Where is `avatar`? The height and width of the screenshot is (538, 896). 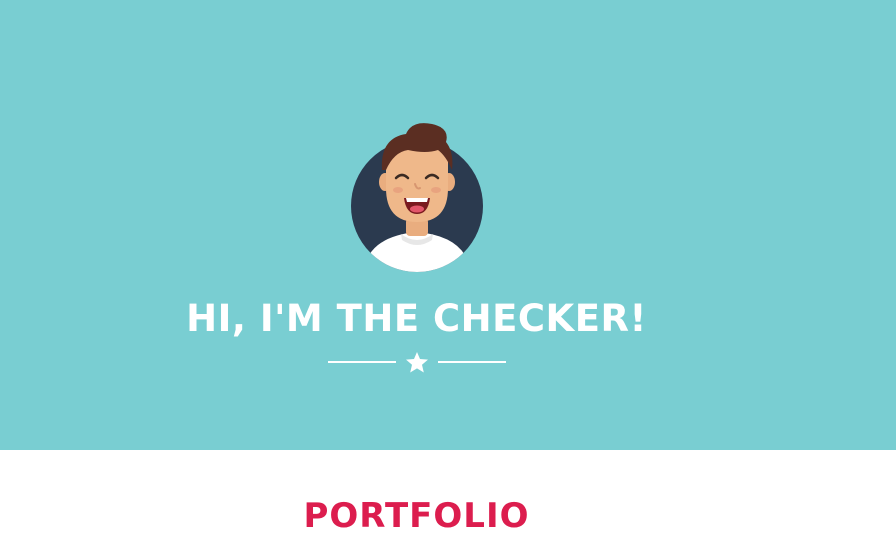 avatar is located at coordinates (417, 197).